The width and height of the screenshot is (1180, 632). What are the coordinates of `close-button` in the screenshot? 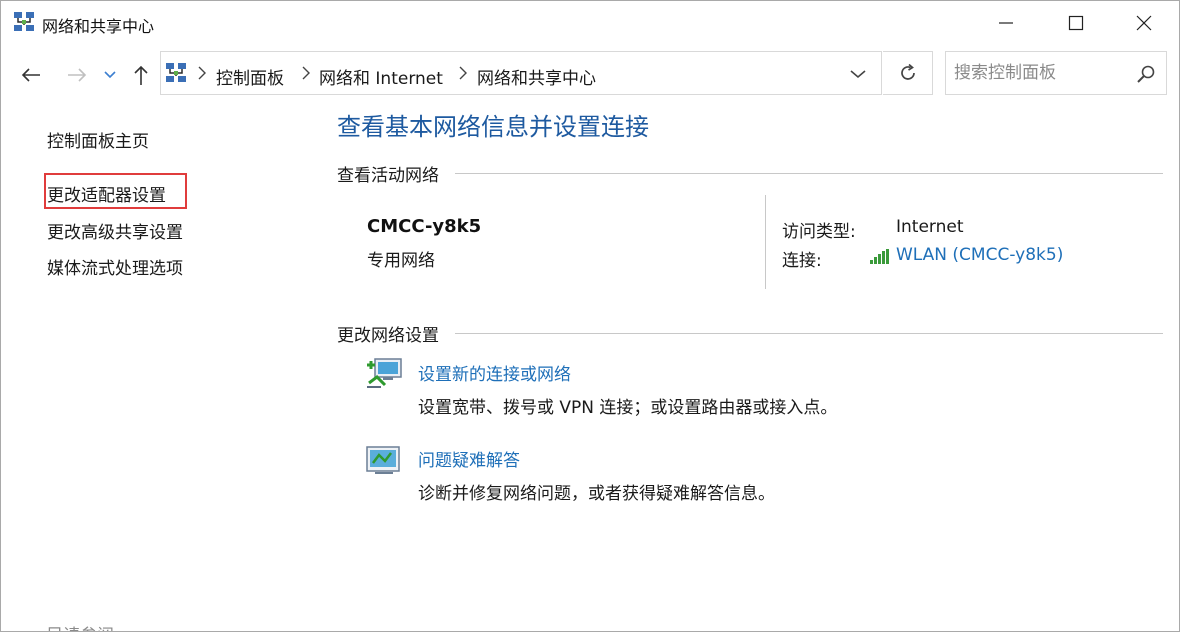 It's located at (1144, 23).